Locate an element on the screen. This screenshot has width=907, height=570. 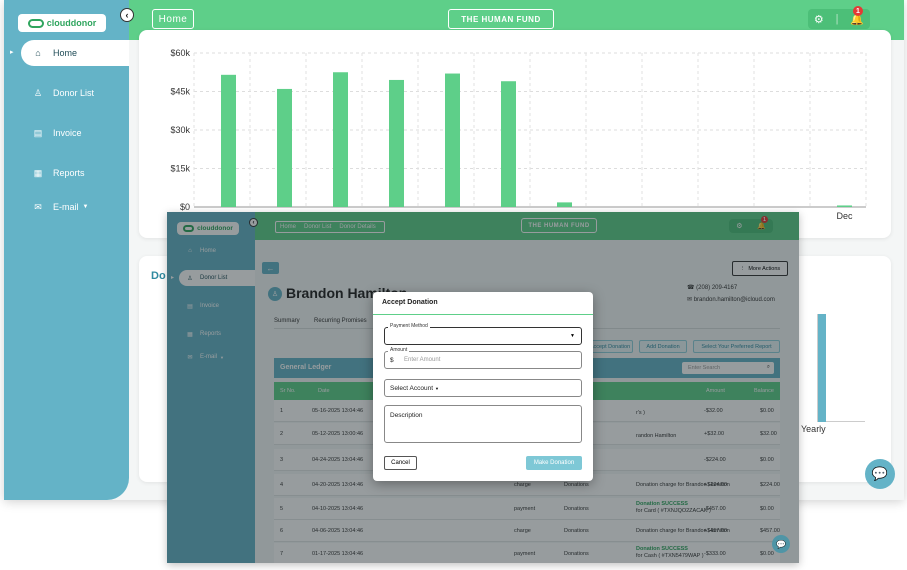
payment-method-label: Payment Method is located at coordinates (409, 326).